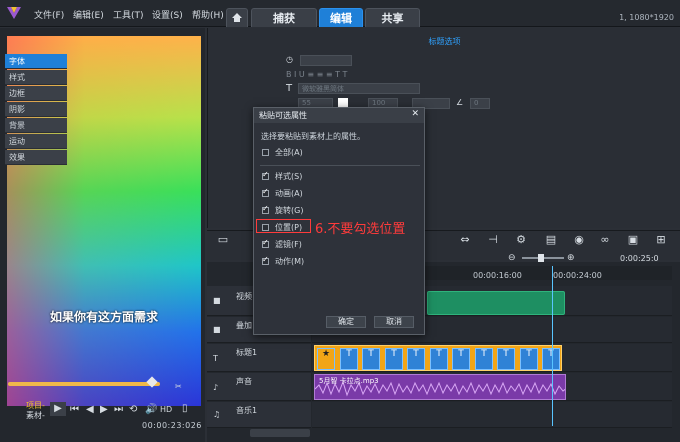 This screenshot has width=680, height=442. I want to click on video-clip, so click(496, 303).